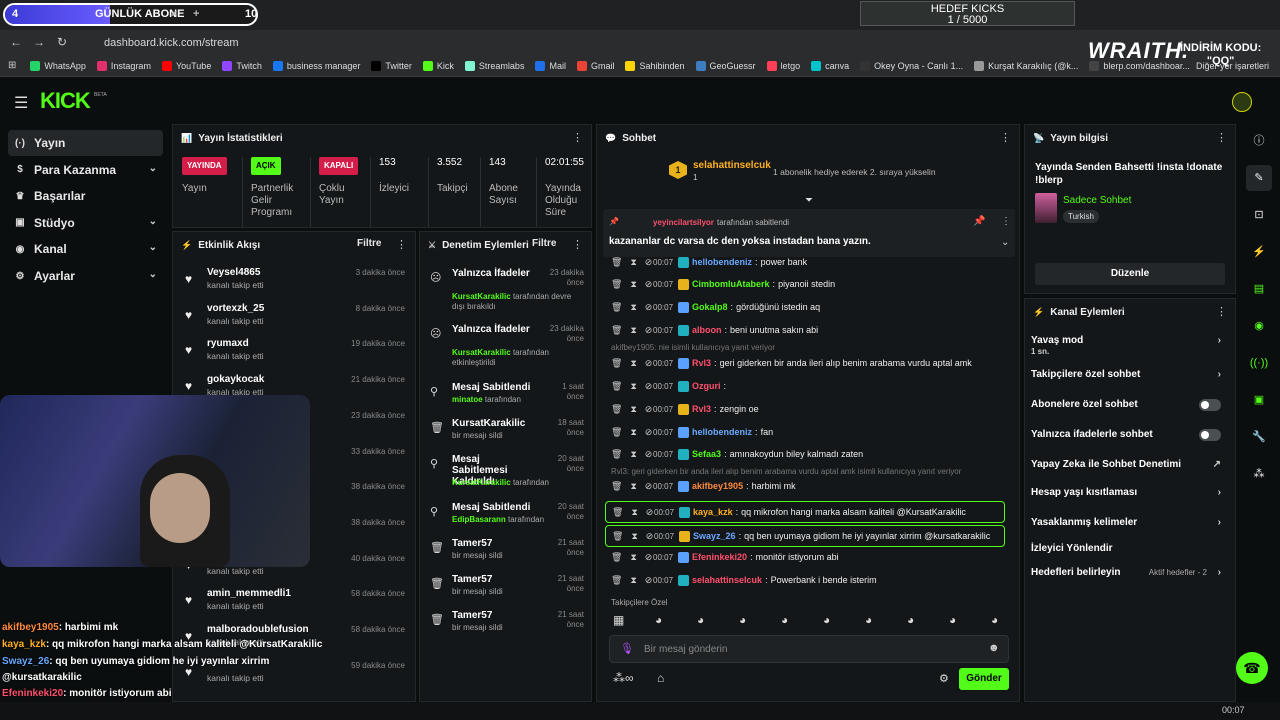 Image resolution: width=1280 pixels, height=720 pixels. I want to click on gift-leader-name: selahattinselcuk, so click(732, 165).